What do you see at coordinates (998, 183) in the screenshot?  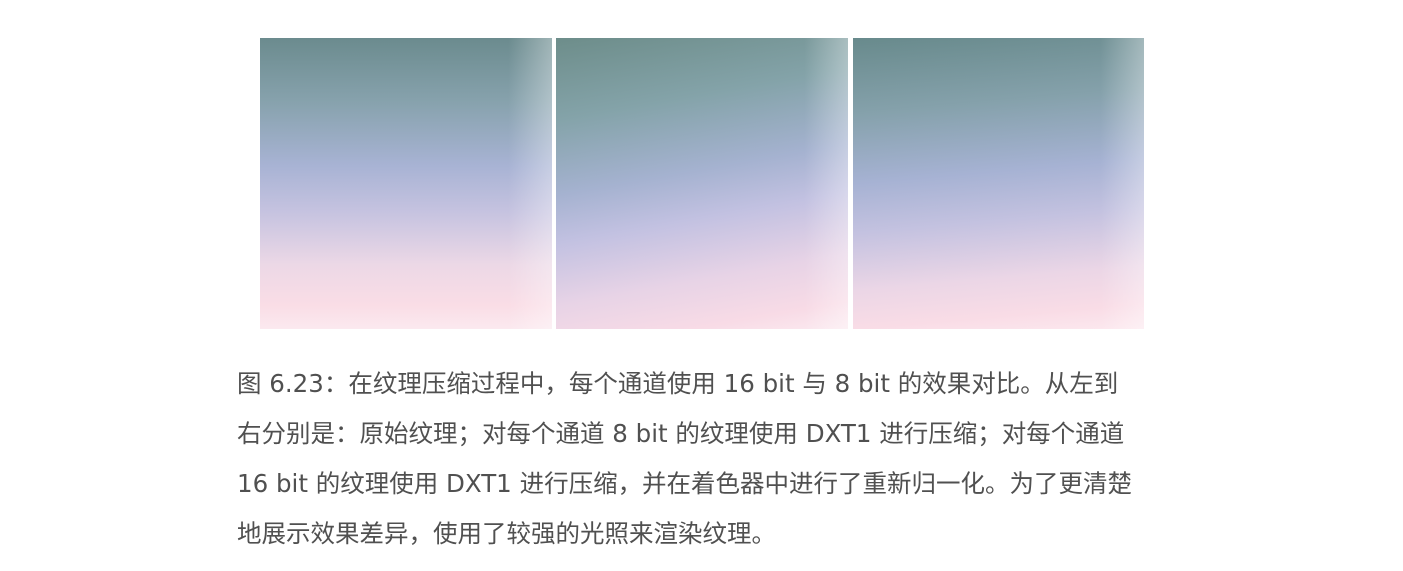 I see `dxt1-16bit-texture-image` at bounding box center [998, 183].